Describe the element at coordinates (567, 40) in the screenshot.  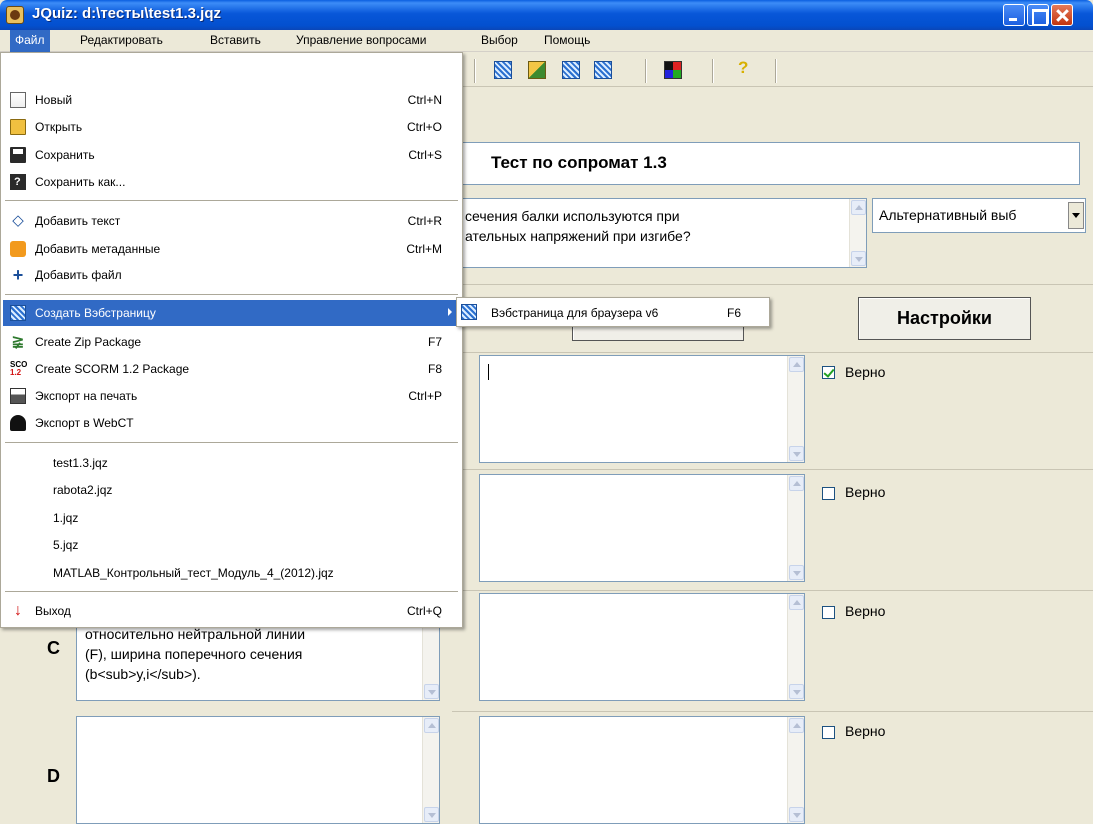
I see `menu-help: Помощь` at that location.